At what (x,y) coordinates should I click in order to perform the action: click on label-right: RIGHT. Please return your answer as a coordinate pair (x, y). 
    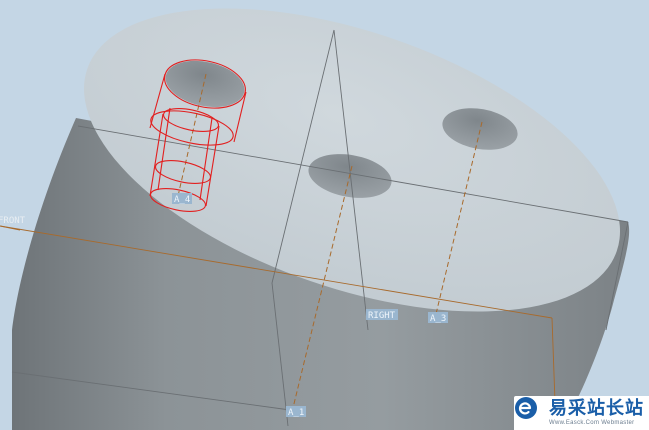
    Looking at the image, I should click on (382, 315).